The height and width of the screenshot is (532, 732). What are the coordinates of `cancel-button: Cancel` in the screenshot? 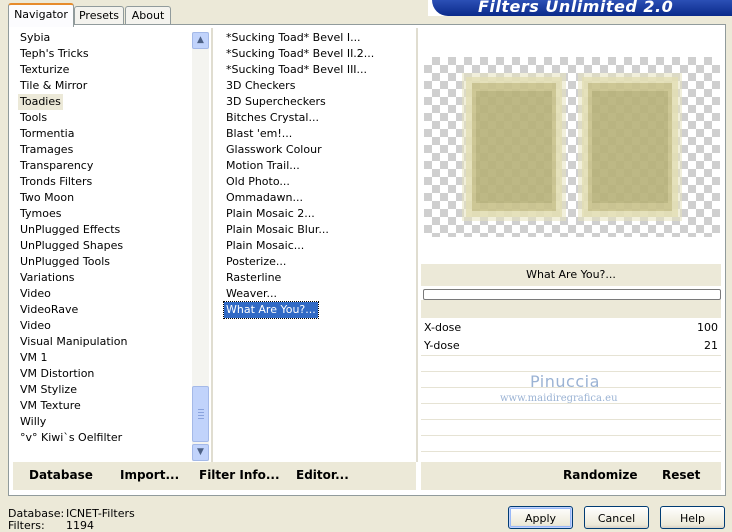 It's located at (616, 517).